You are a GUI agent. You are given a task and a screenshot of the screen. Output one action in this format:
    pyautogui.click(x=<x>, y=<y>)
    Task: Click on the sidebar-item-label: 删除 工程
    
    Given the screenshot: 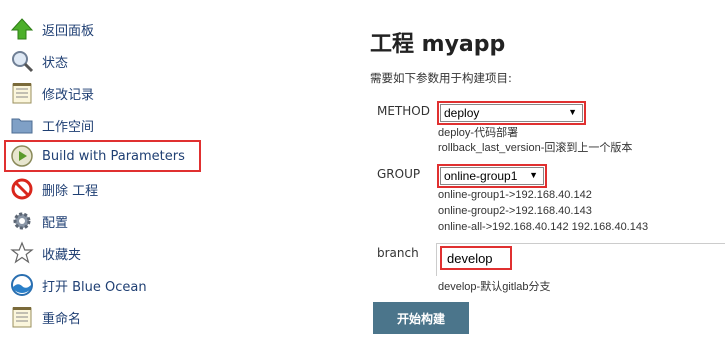 What is the action you would take?
    pyautogui.click(x=70, y=191)
    